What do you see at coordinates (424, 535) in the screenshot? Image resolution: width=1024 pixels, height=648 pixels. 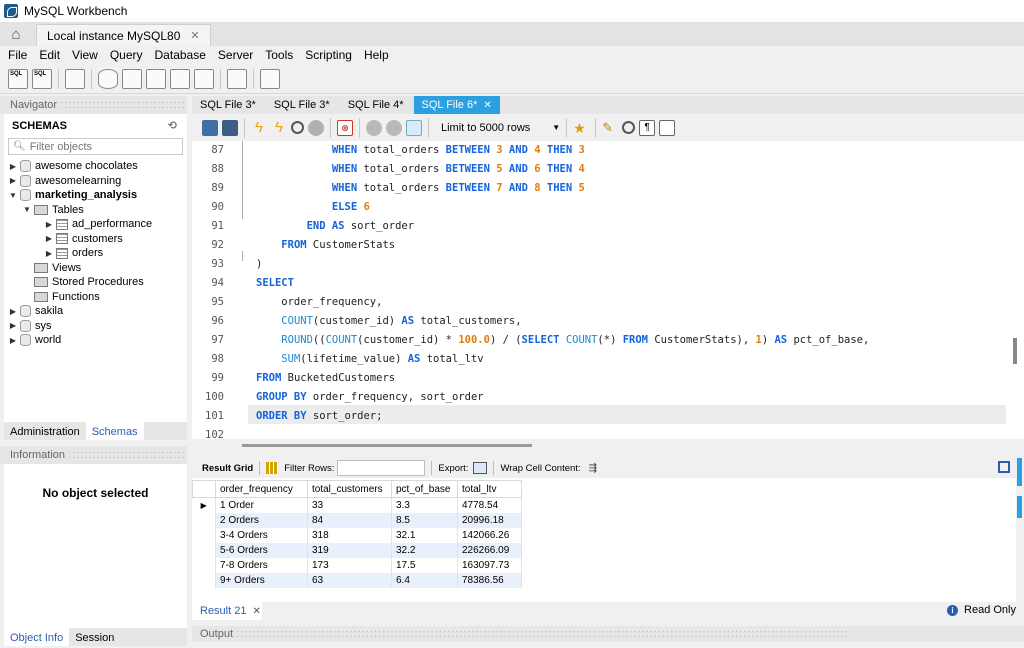 I see `cell-pct-of-base: 32.1` at bounding box center [424, 535].